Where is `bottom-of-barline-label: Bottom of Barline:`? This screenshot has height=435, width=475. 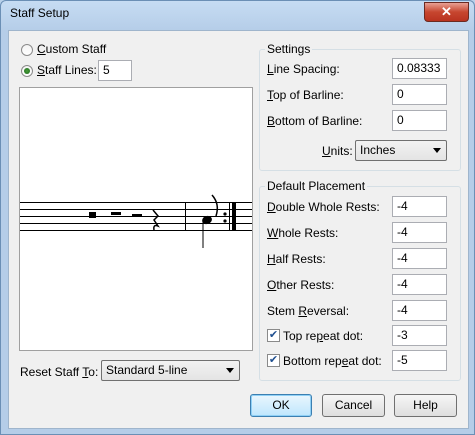 bottom-of-barline-label: Bottom of Barline: is located at coordinates (315, 121).